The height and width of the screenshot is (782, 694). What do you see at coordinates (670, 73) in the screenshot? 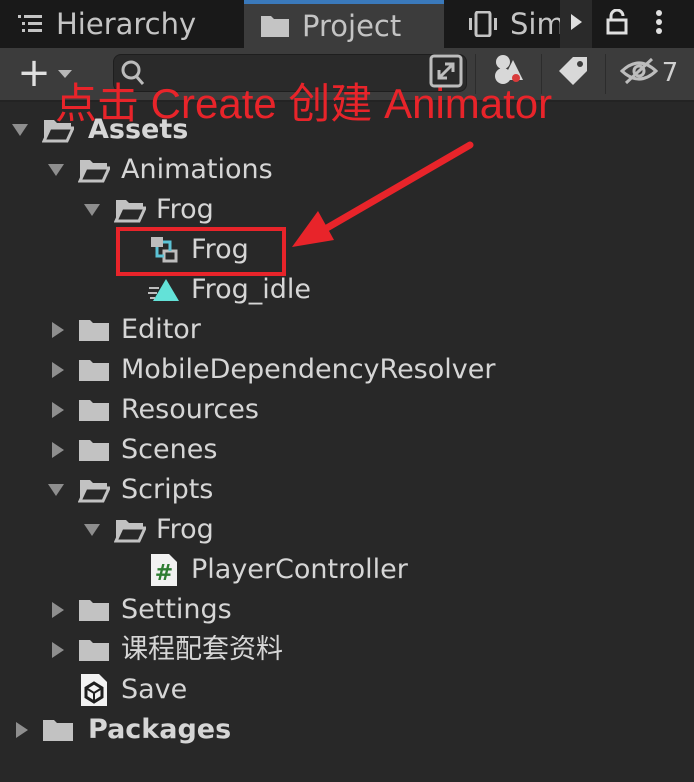
I see `hidden-packages-count: 7` at bounding box center [670, 73].